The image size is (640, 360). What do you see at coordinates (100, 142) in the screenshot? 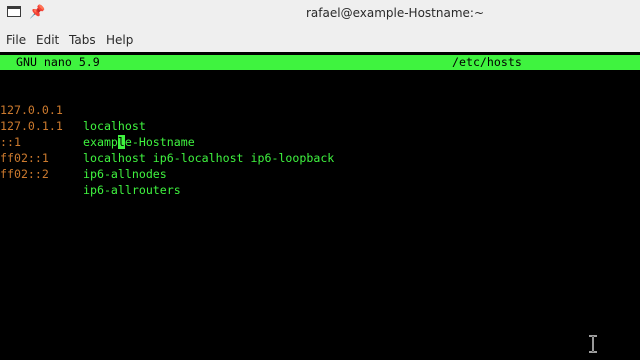
I see `host-names-before-cursor: examp` at bounding box center [100, 142].